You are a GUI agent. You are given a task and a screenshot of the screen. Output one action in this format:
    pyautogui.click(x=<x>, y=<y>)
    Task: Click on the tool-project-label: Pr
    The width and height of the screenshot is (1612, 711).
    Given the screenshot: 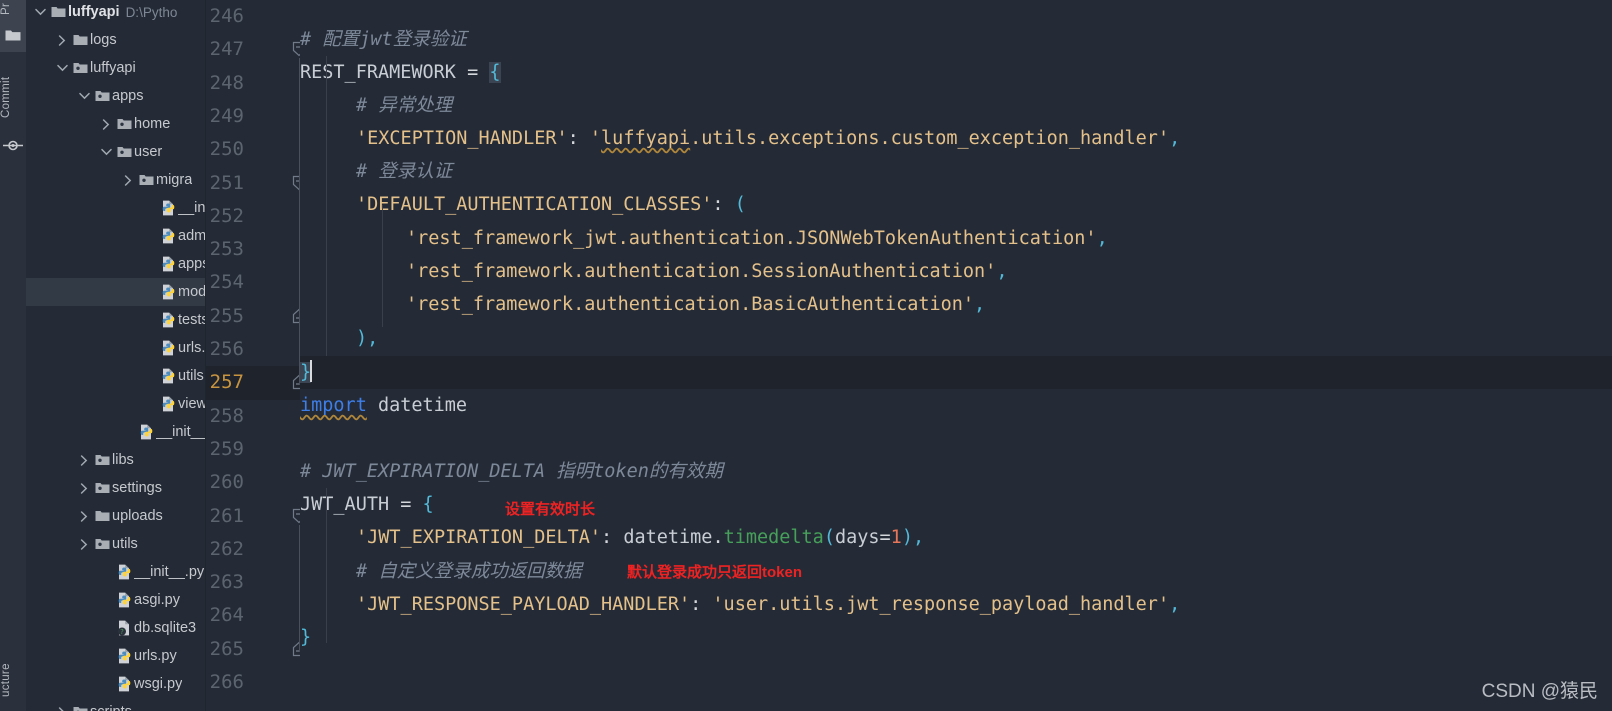 What is the action you would take?
    pyautogui.click(x=13, y=11)
    